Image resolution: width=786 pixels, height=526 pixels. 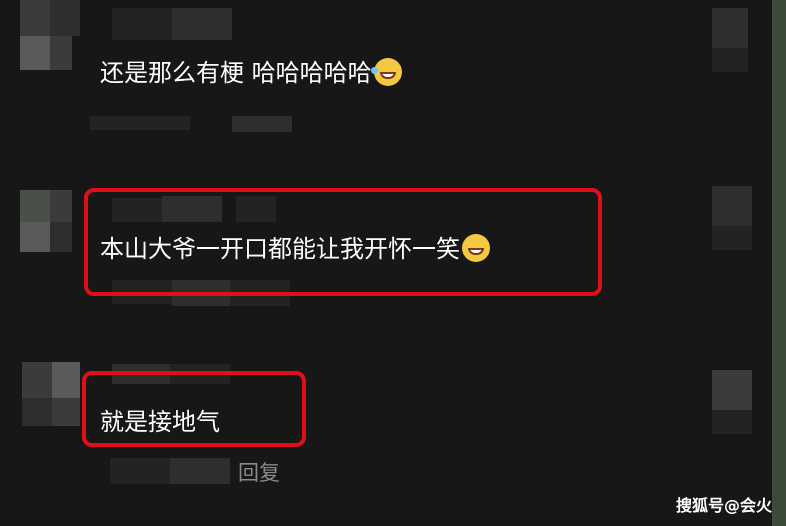 I want to click on comment-text: 还是那么有梗 哈哈哈哈哈, so click(x=251, y=73).